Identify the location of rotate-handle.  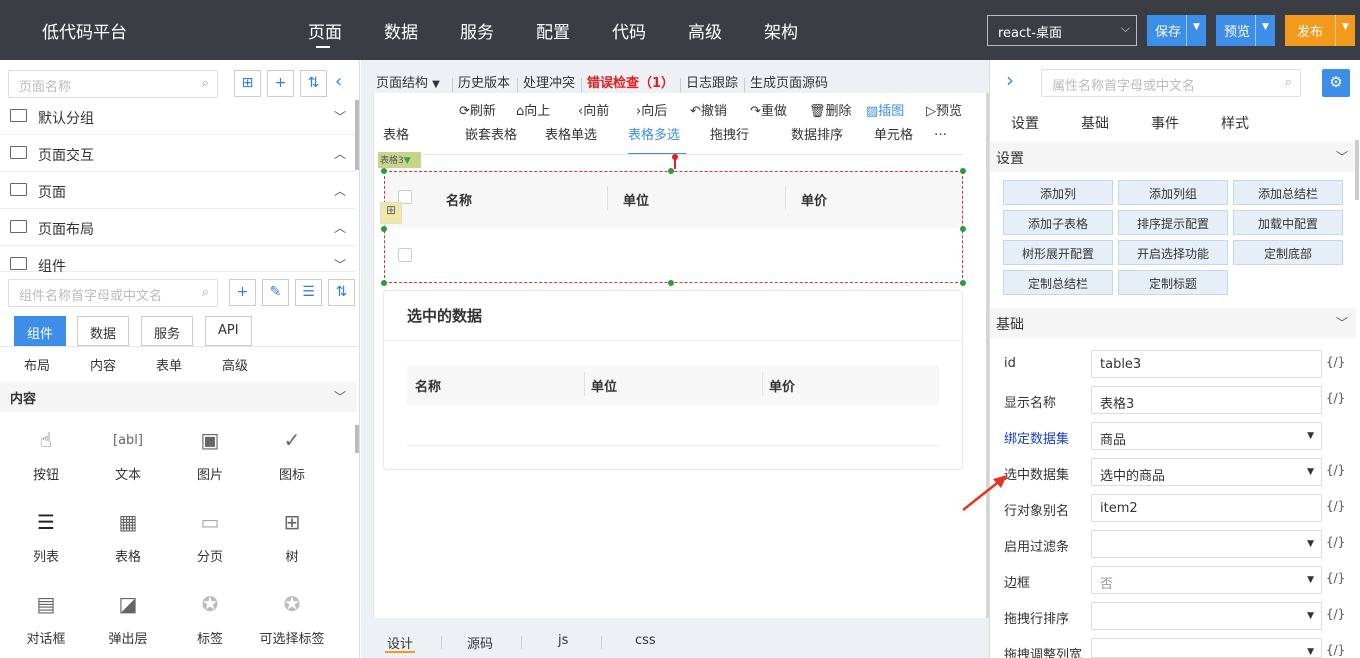
(675, 157).